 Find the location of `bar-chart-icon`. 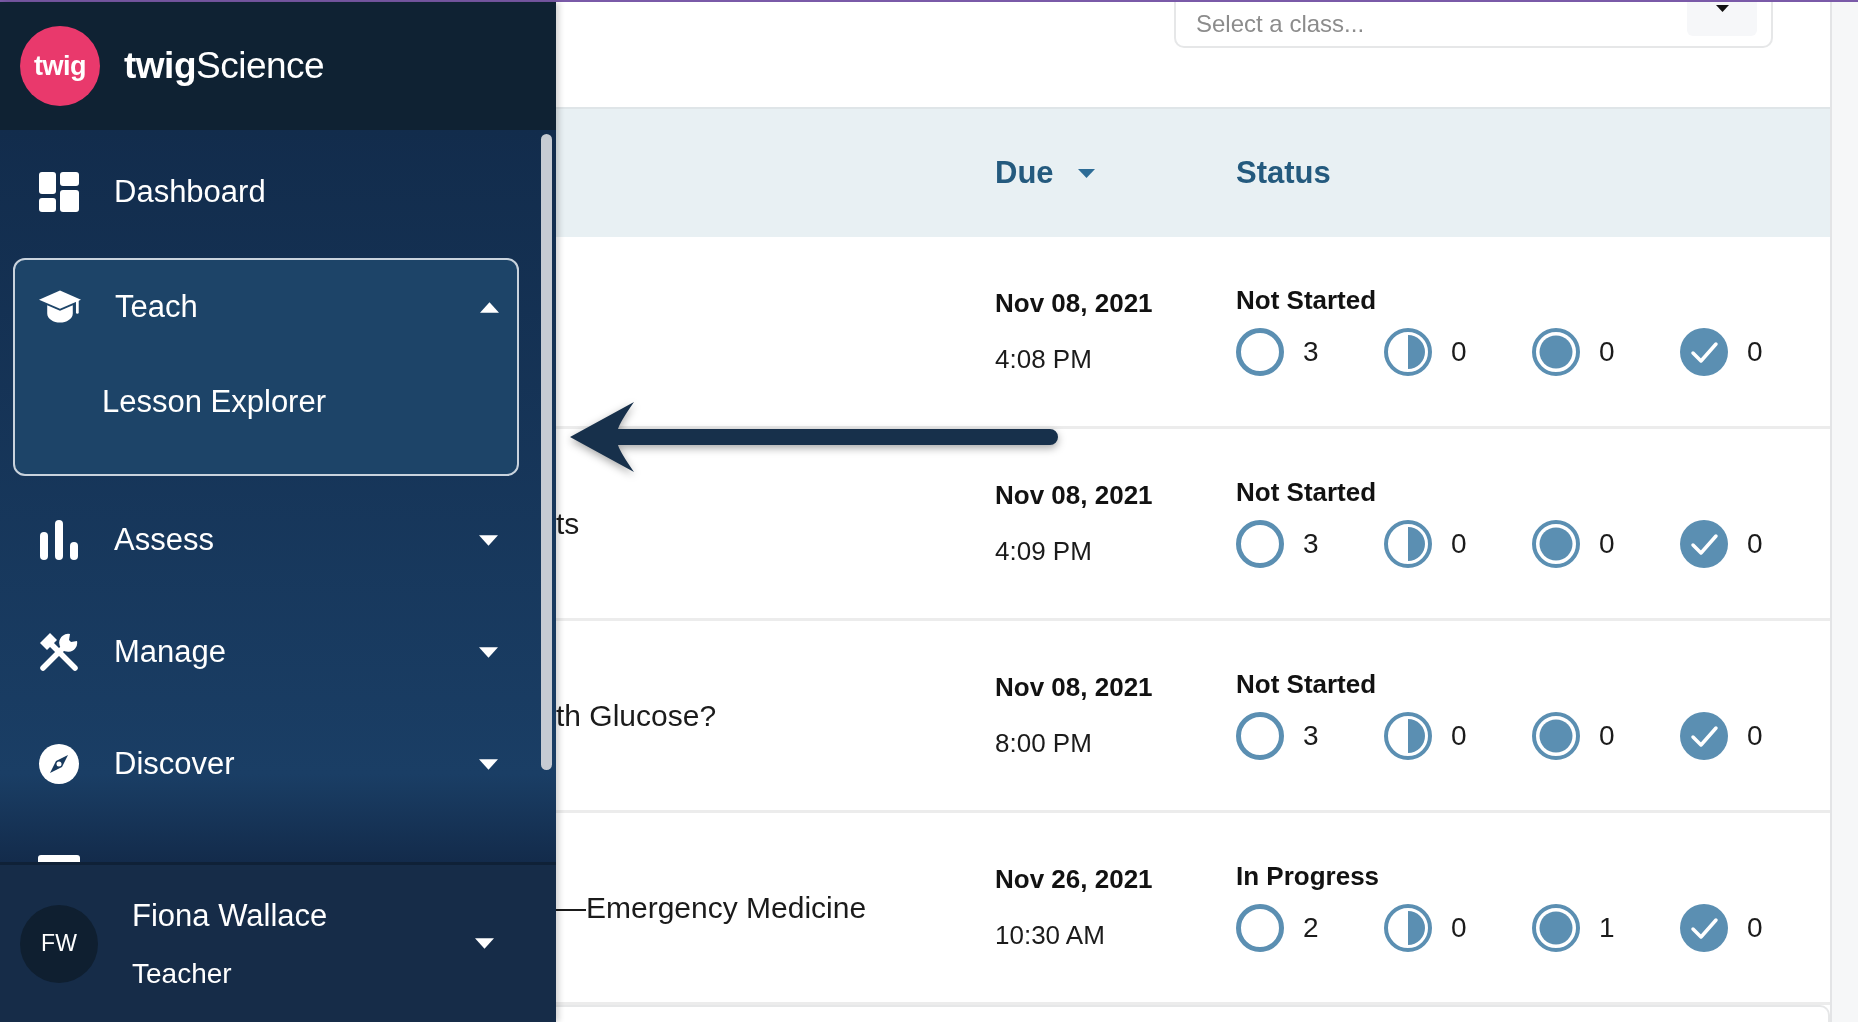

bar-chart-icon is located at coordinates (59, 540).